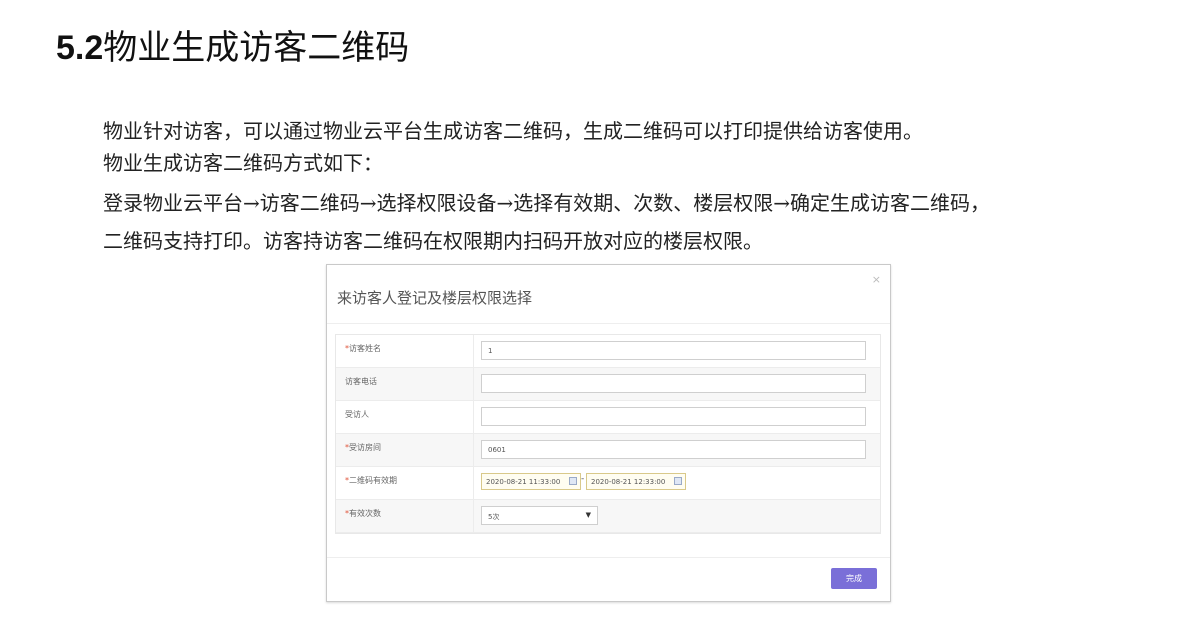  I want to click on count-select: 5次 ▼, so click(539, 515).